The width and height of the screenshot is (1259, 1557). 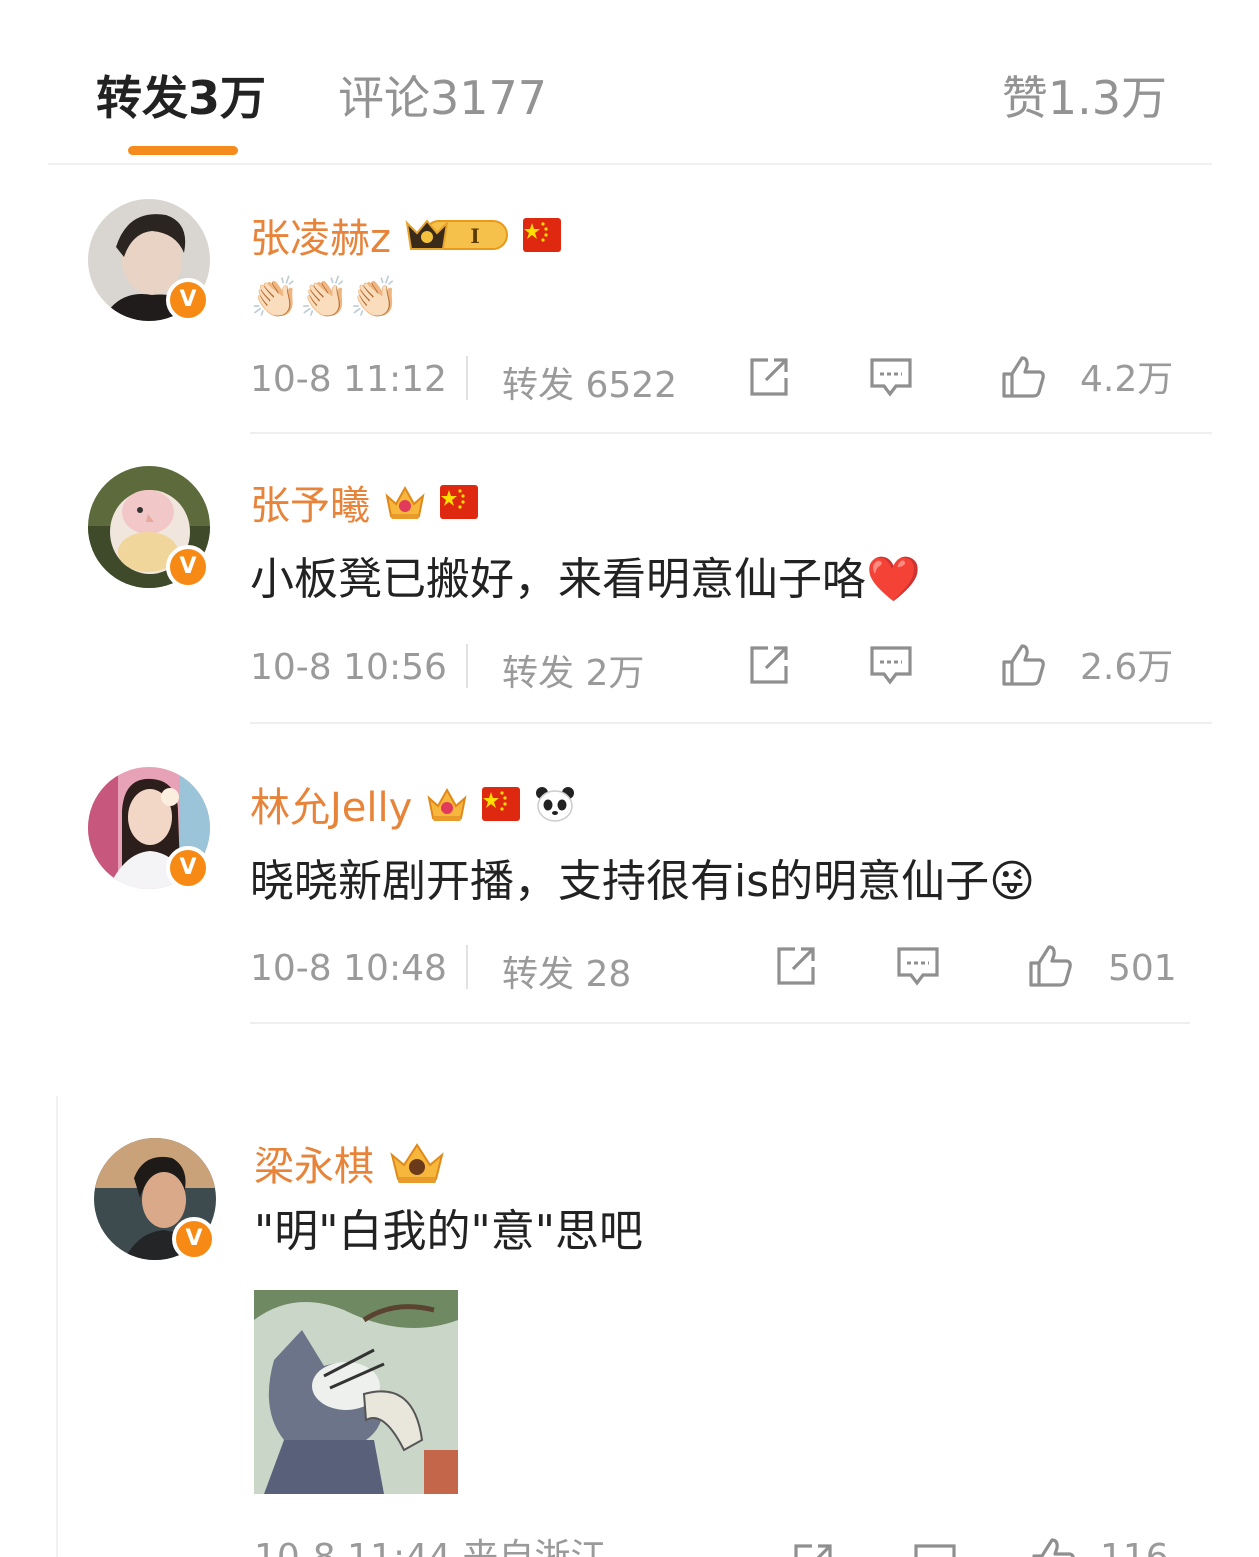 What do you see at coordinates (555, 804) in the screenshot?
I see `panda-icon` at bounding box center [555, 804].